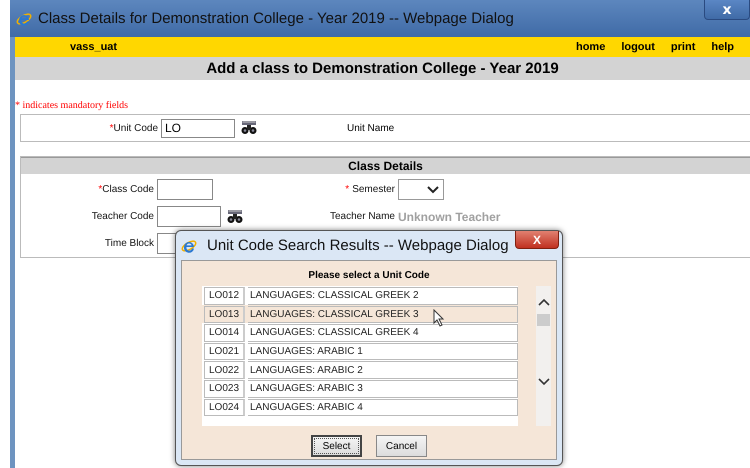 This screenshot has height=468, width=750. I want to click on class-code-field, so click(185, 189).